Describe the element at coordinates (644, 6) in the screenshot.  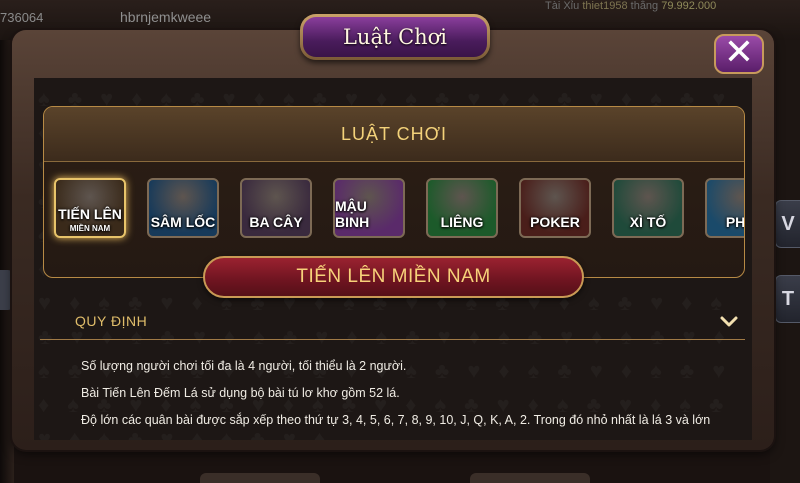
I see `ticker-label: thắng` at that location.